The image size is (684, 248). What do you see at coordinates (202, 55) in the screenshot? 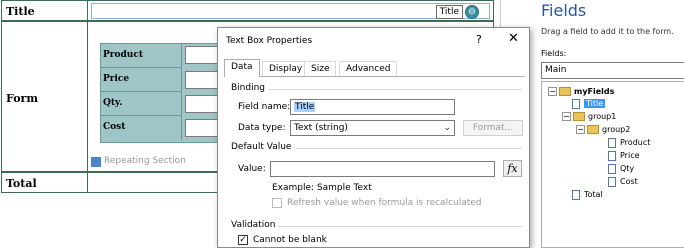
I see `product-text-box` at bounding box center [202, 55].